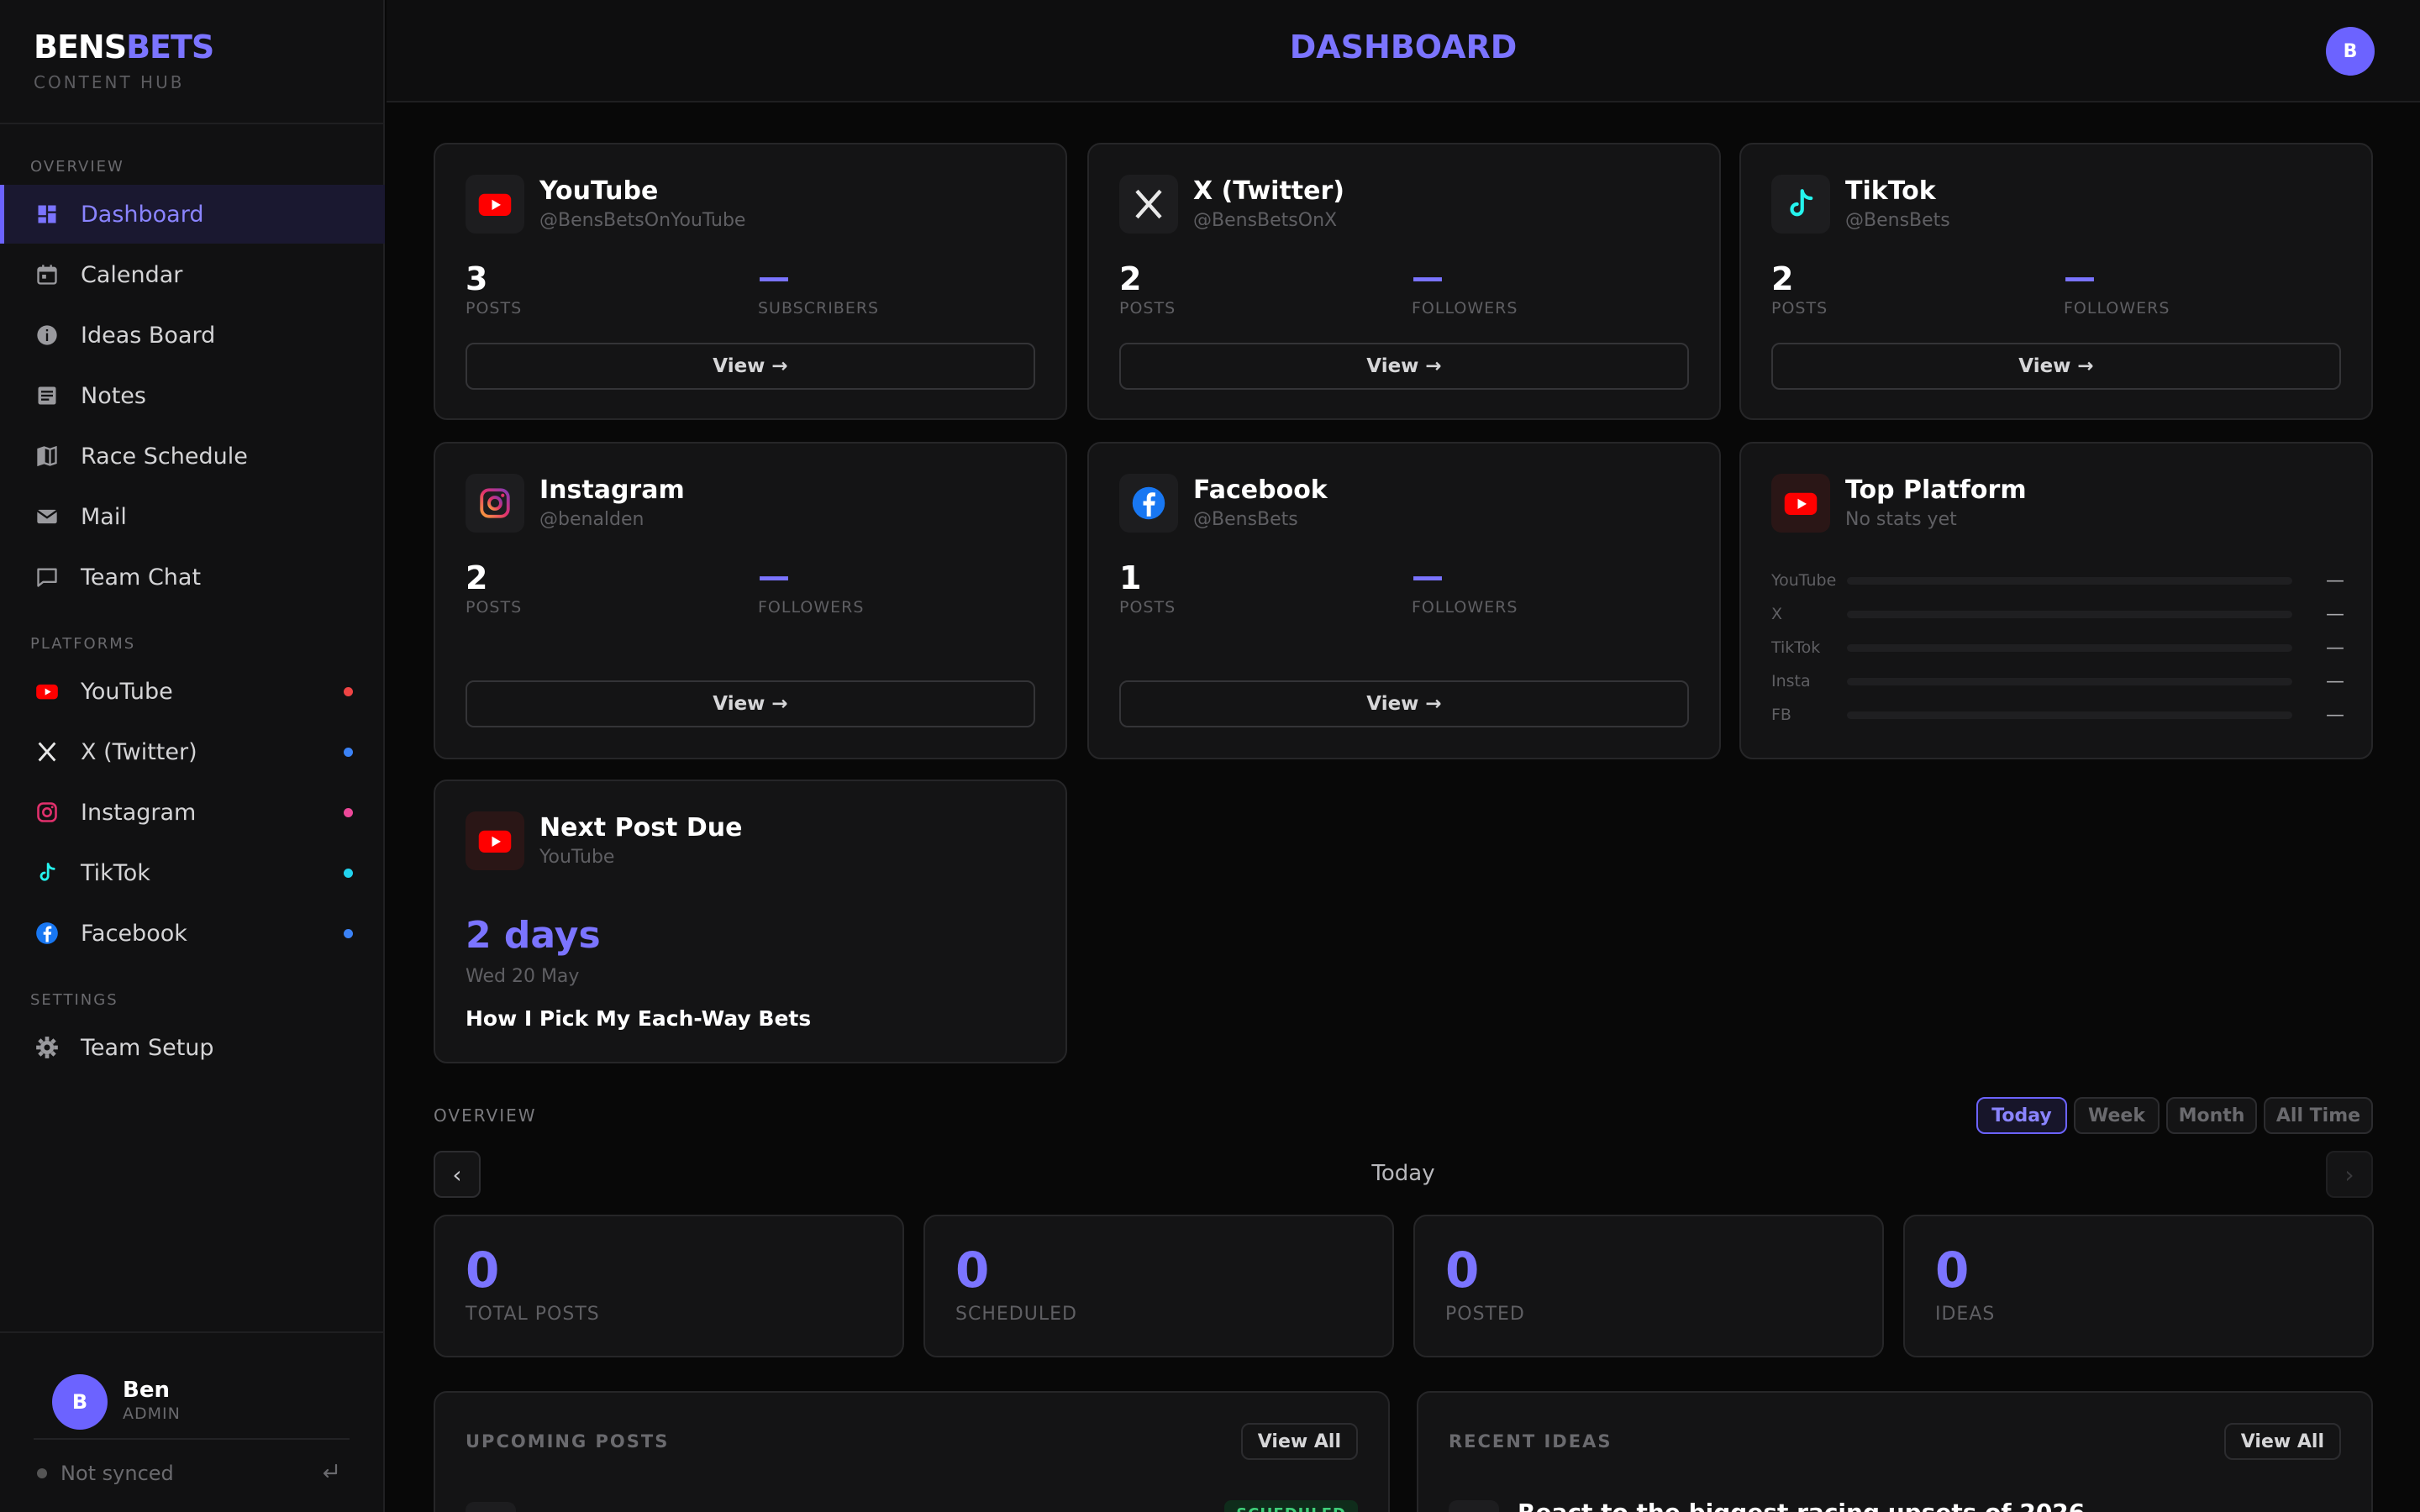  Describe the element at coordinates (192, 751) in the screenshot. I see `sidebar-item-x-twitter: X (Twitter)` at that location.